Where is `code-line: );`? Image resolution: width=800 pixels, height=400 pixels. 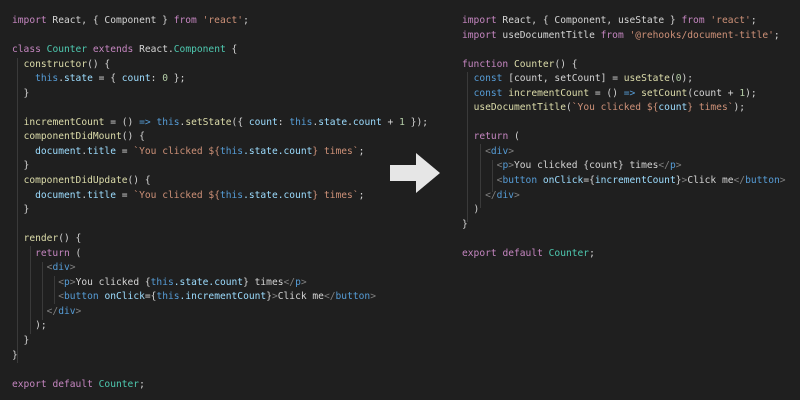
code-line: ); is located at coordinates (220, 326).